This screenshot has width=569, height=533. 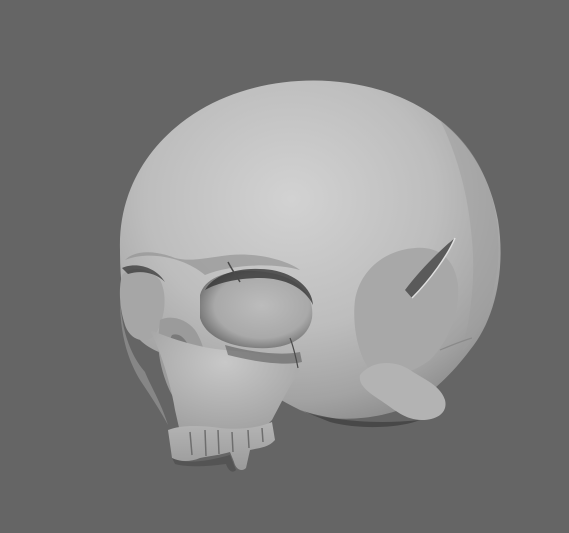 I want to click on eye-orbit-left, so click(x=142, y=304).